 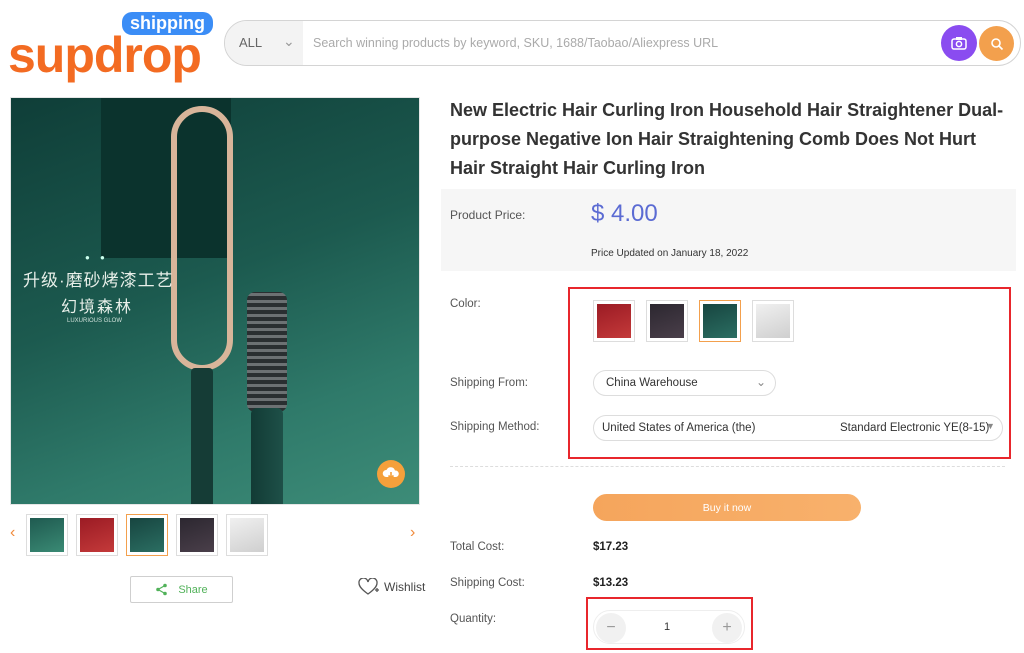 What do you see at coordinates (267, 352) in the screenshot?
I see `comb-brush` at bounding box center [267, 352].